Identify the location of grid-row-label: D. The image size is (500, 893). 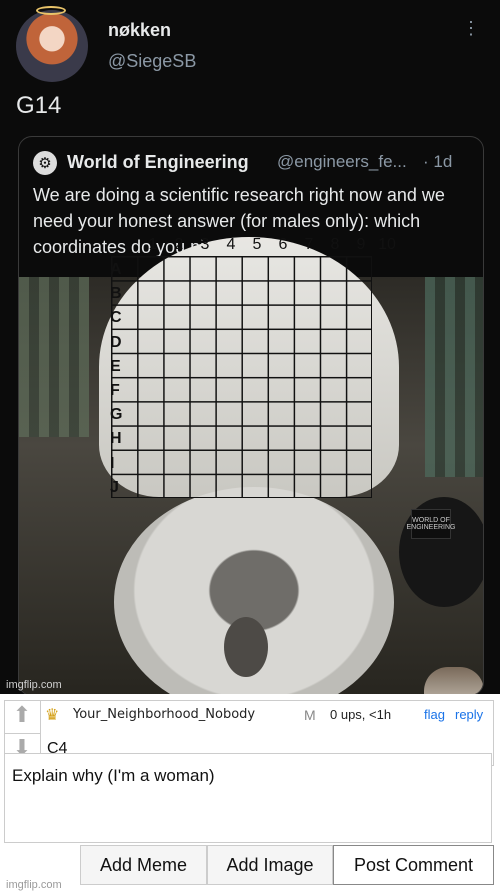
(116, 342).